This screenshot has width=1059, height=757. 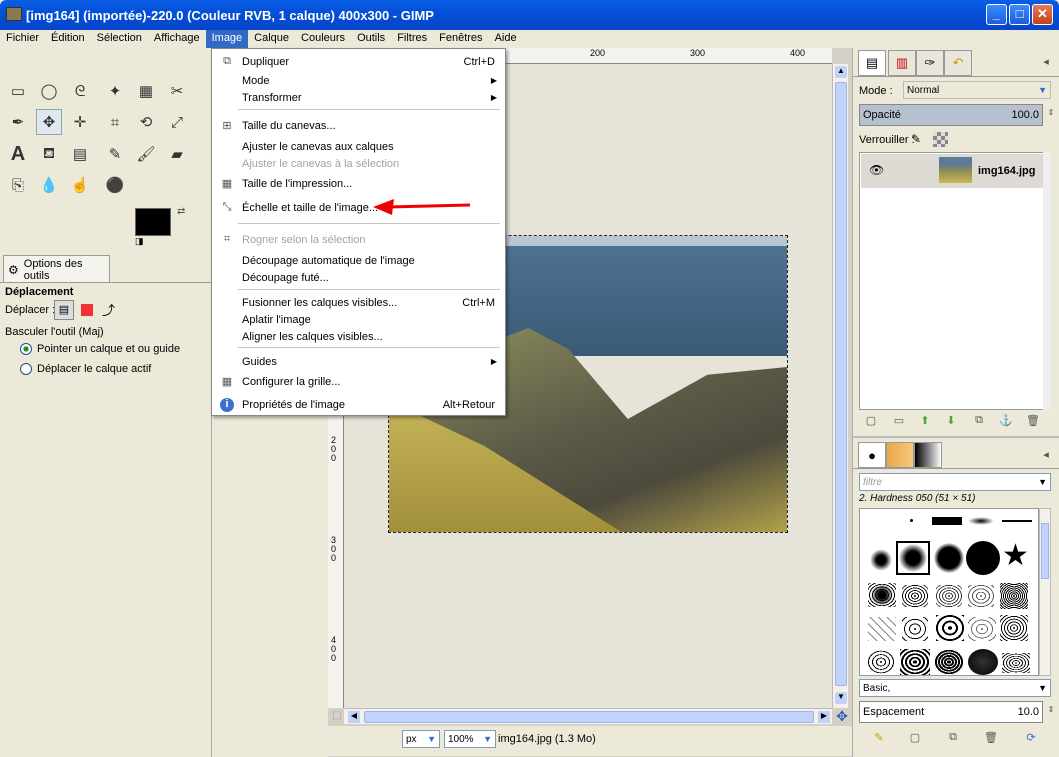 I want to click on menu-fenetres: Fenêtres, so click(x=460, y=39).